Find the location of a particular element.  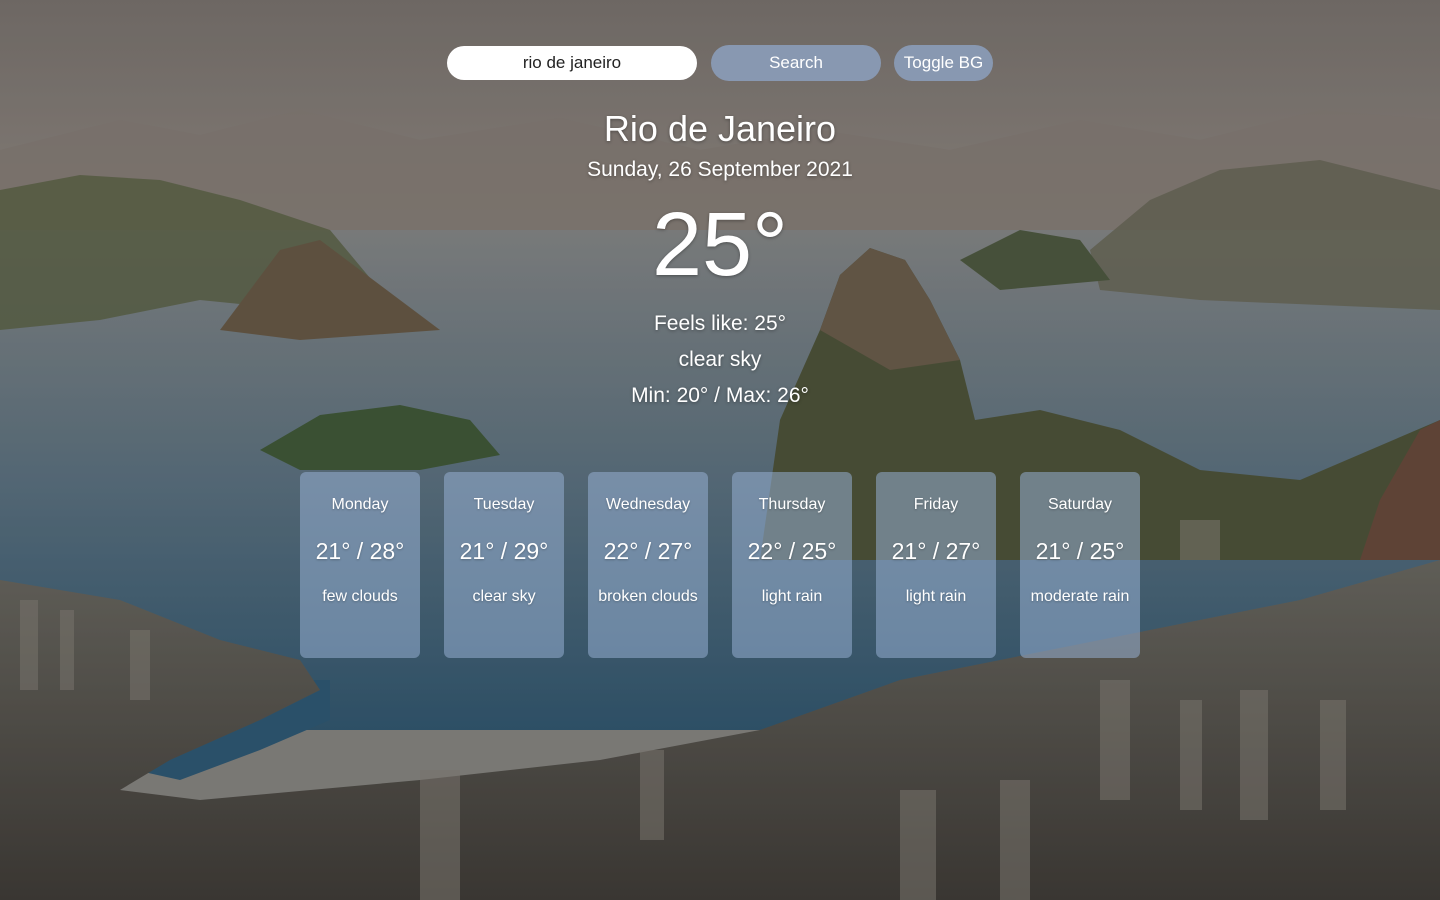

forecast-card: Saturday 21° / 25° moderate rain is located at coordinates (1080, 565).